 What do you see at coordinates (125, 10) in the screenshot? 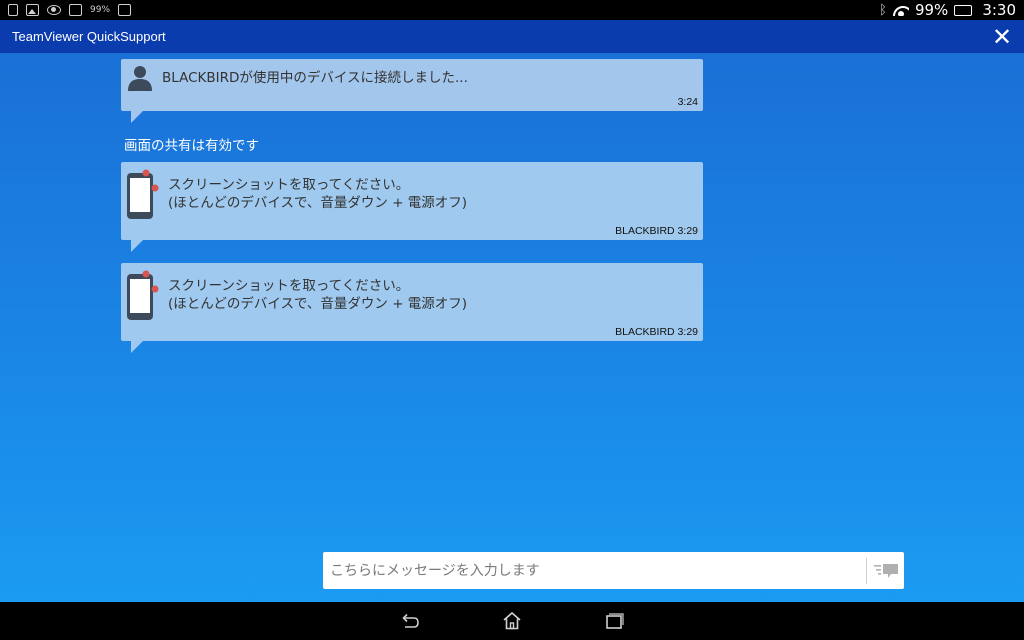
I see `download-icon` at bounding box center [125, 10].